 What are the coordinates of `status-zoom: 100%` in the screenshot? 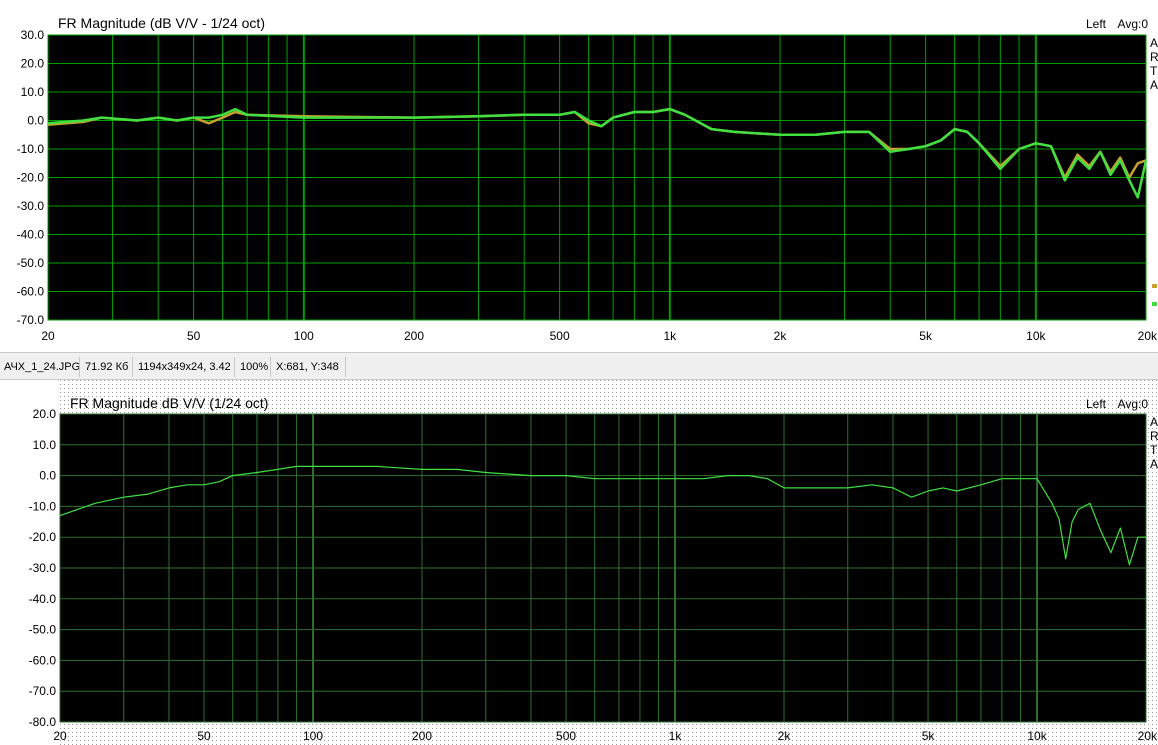 It's located at (254, 367).